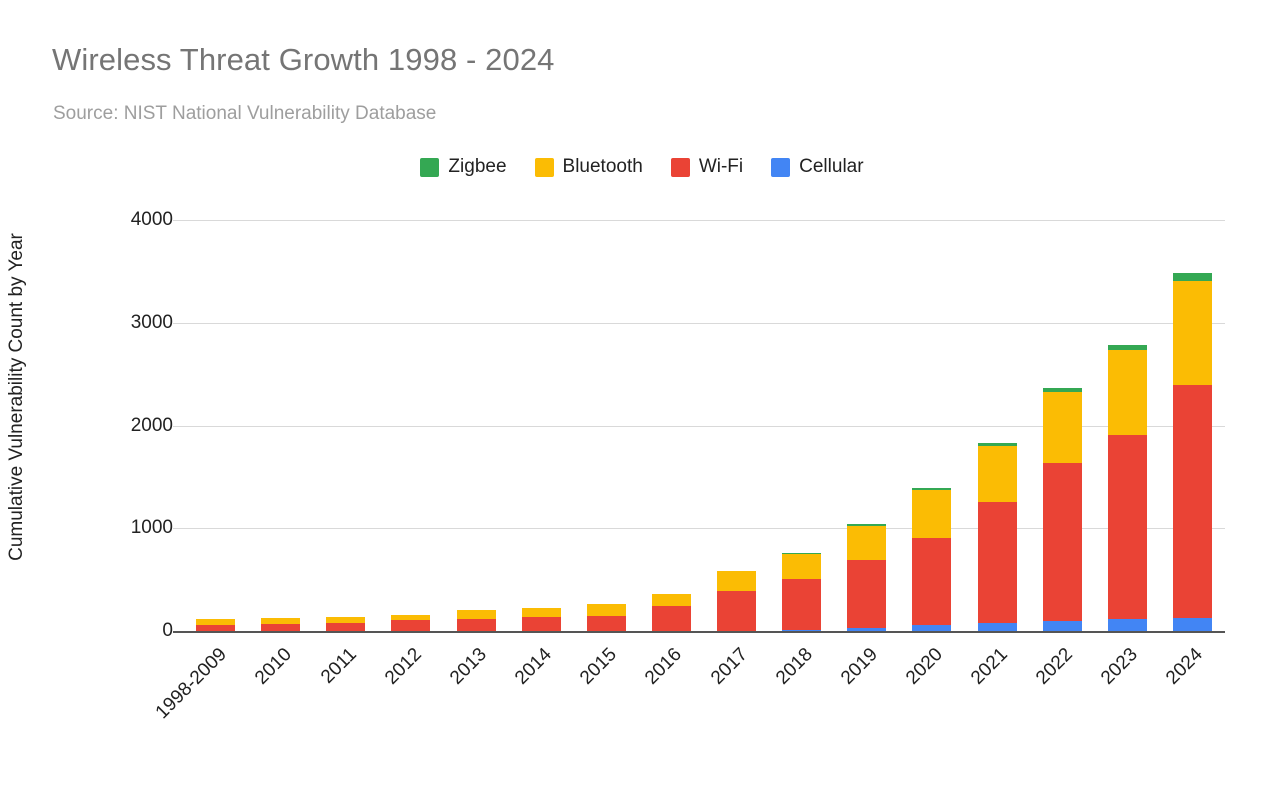 The width and height of the screenshot is (1284, 786). Describe the element at coordinates (1192, 277) in the screenshot. I see `bar-segment-zigbee` at that location.